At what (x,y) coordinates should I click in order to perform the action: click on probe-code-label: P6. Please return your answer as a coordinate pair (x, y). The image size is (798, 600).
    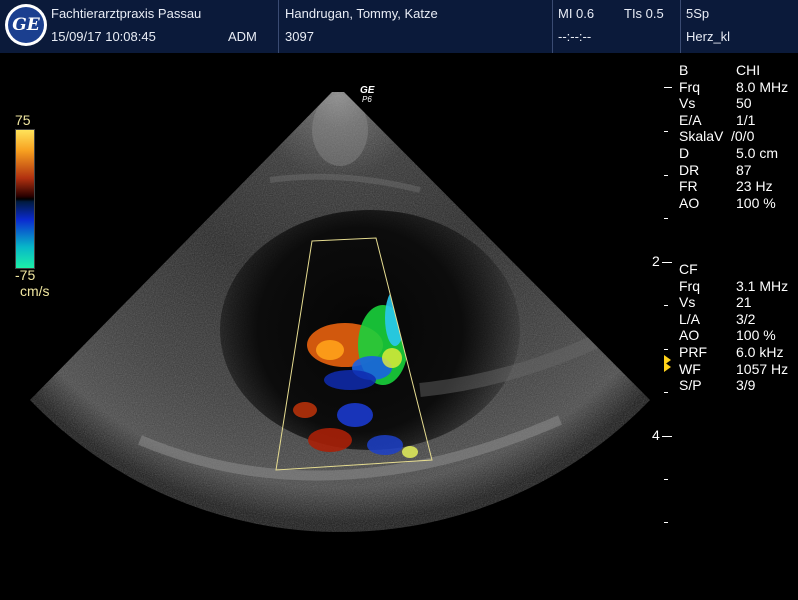
    Looking at the image, I should click on (367, 99).